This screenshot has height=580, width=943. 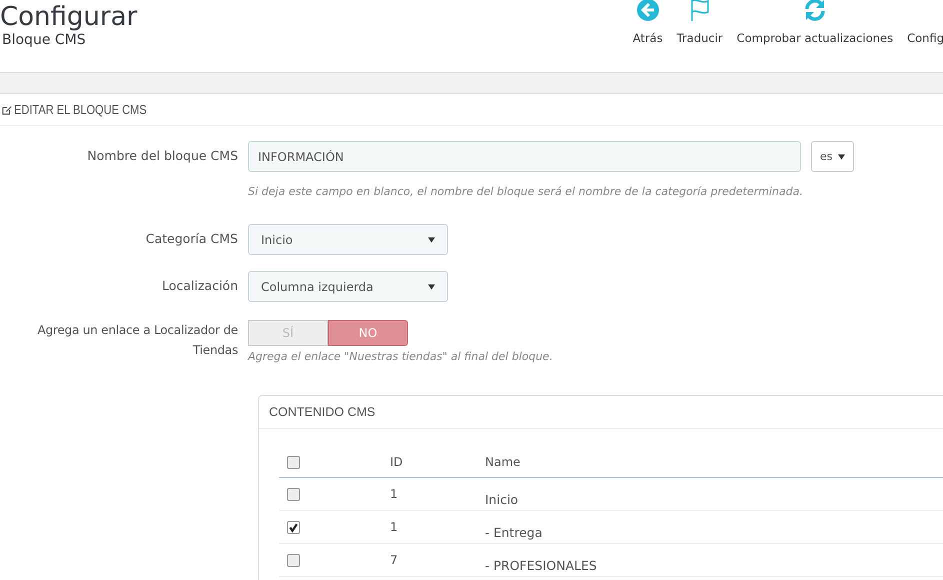 I want to click on table-cell-text: - PROFESIONALES, so click(x=541, y=564).